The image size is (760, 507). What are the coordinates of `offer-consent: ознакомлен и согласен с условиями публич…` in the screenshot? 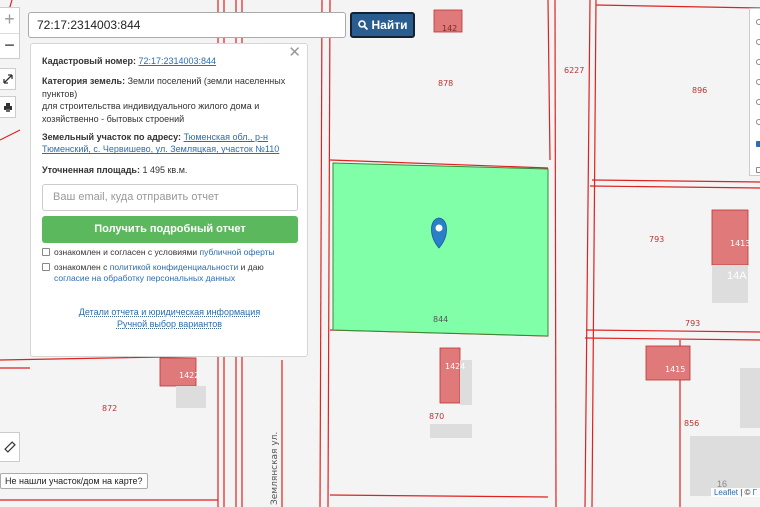 It's located at (169, 252).